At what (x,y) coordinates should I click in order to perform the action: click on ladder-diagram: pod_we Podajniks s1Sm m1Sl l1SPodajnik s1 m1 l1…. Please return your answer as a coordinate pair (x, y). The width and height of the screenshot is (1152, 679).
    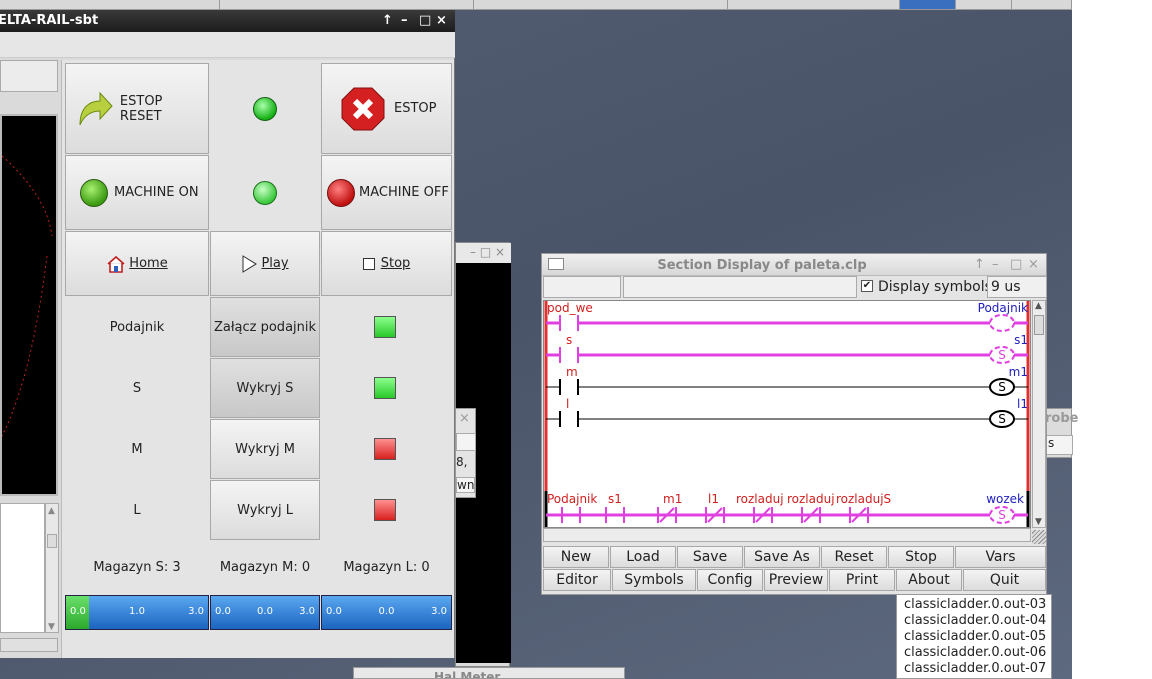
    Looking at the image, I should click on (787, 414).